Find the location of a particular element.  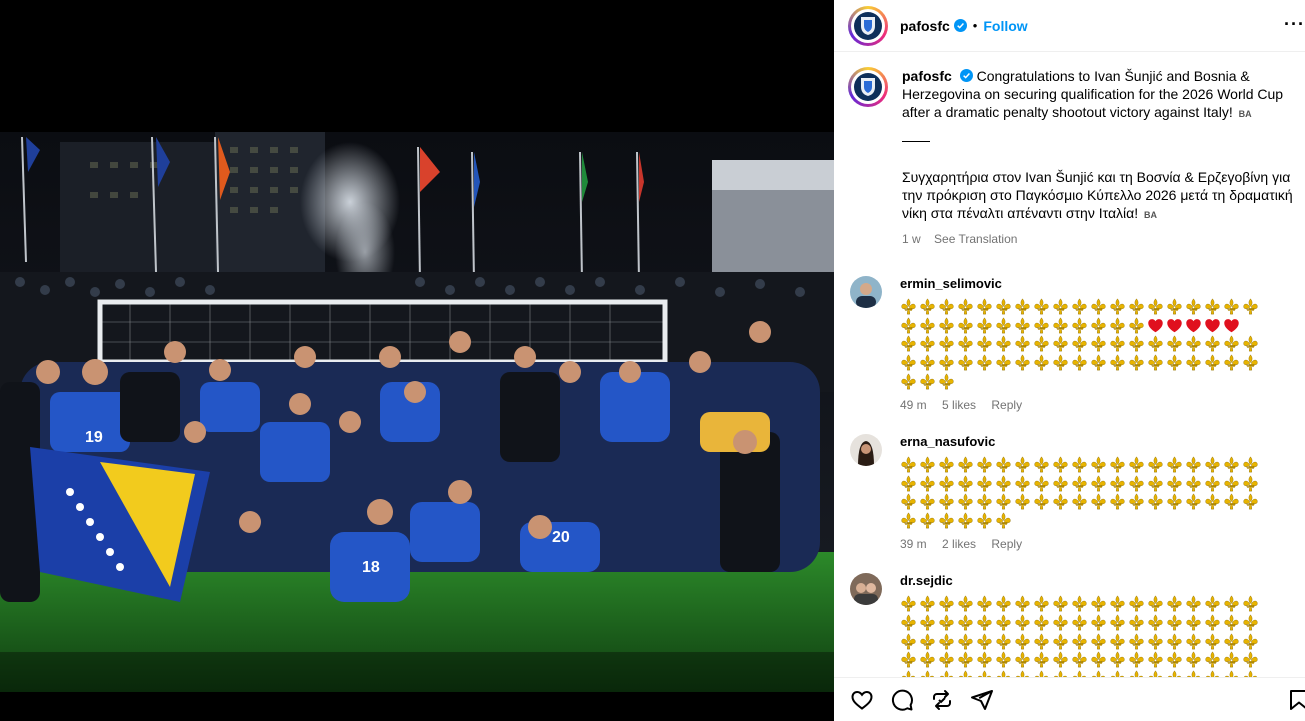

heart-icon is located at coordinates (862, 700).